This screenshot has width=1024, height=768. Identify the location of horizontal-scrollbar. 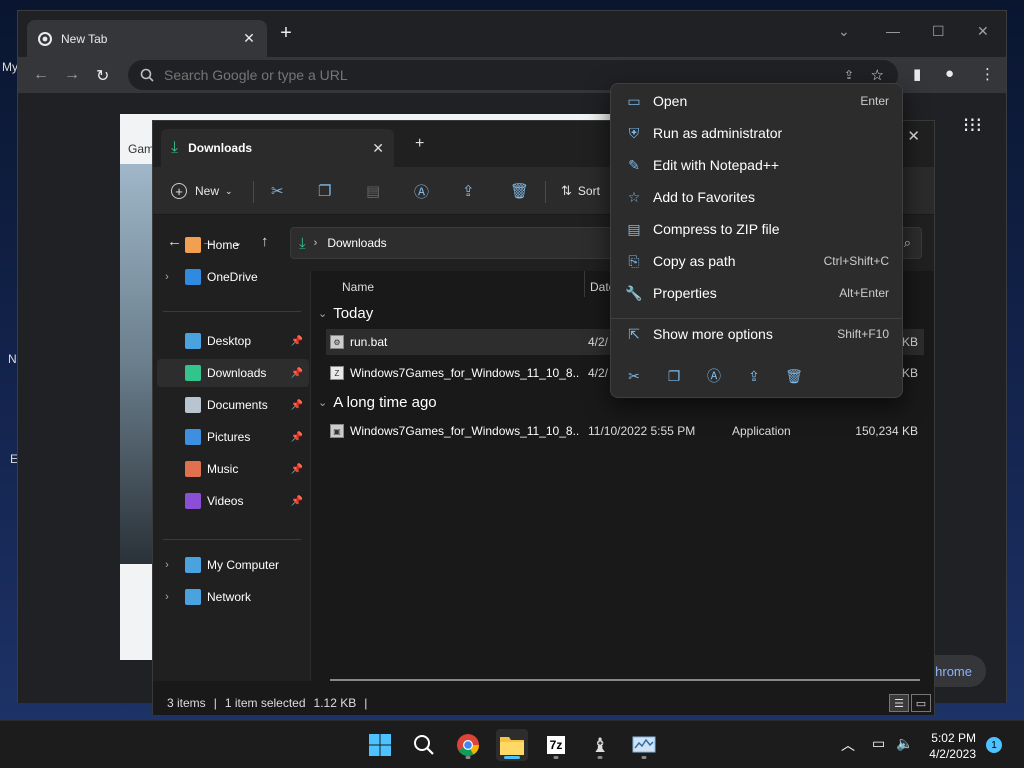
(625, 680).